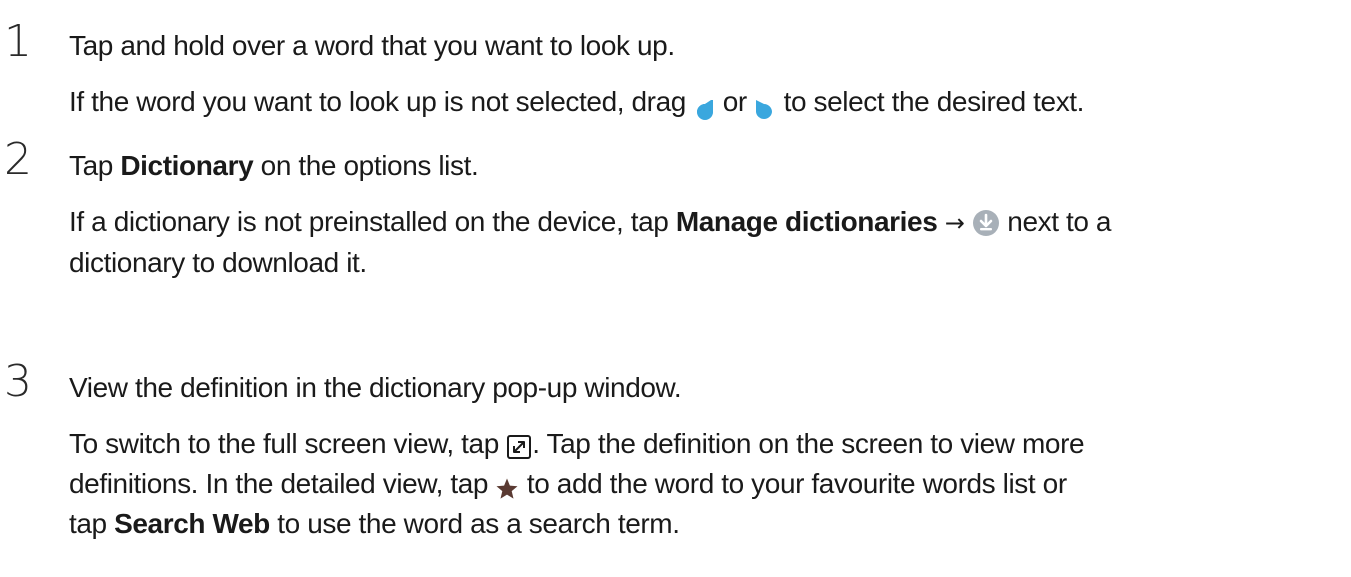  What do you see at coordinates (765, 105) in the screenshot?
I see `right-selection-handle-icon` at bounding box center [765, 105].